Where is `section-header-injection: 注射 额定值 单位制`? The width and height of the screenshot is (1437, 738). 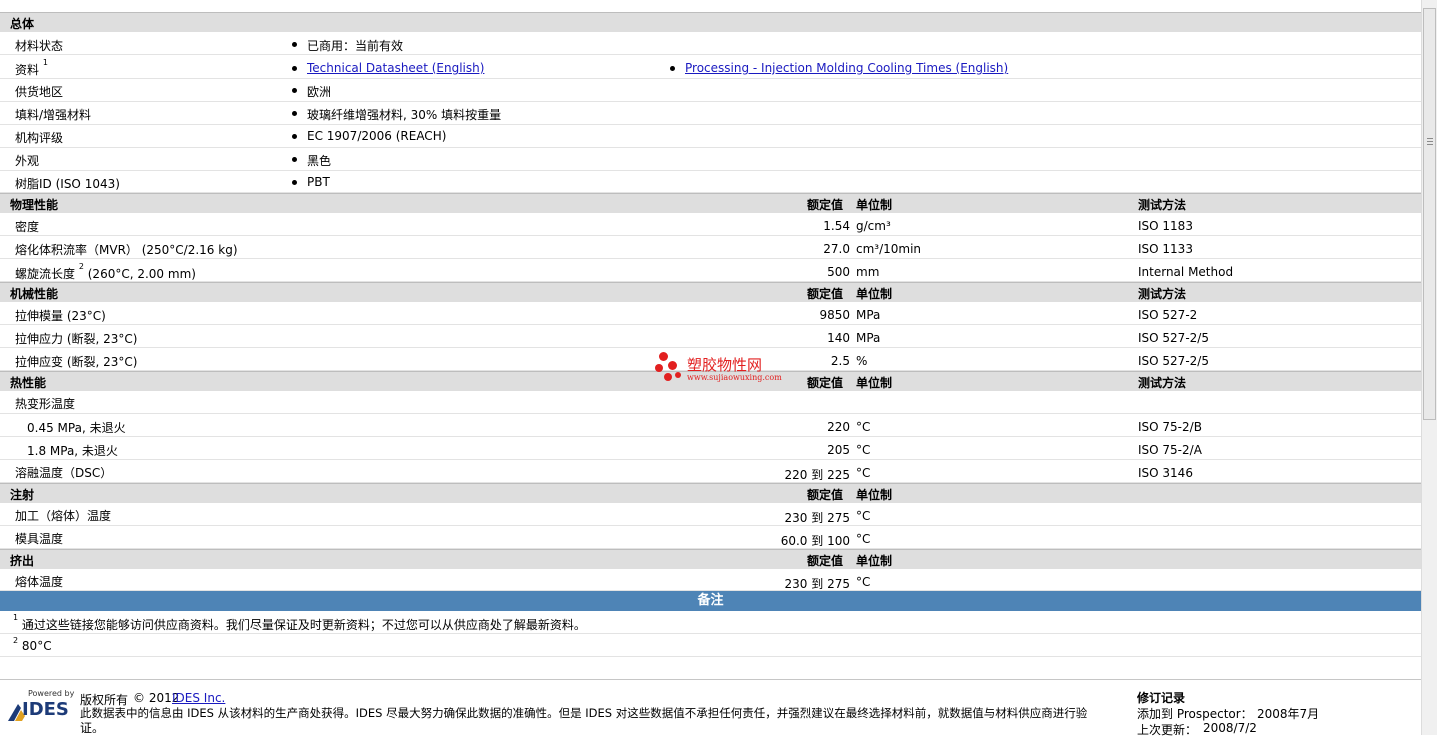 section-header-injection: 注射 额定值 单位制 is located at coordinates (710, 493).